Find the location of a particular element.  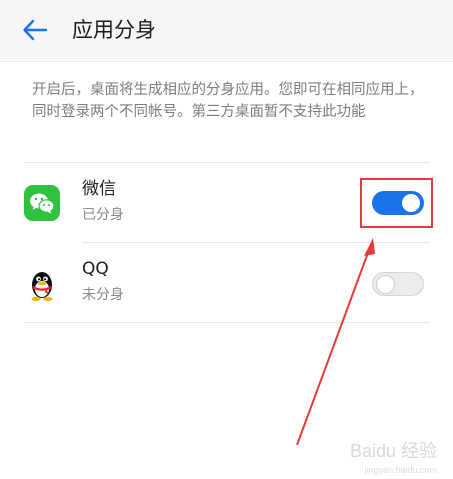

app-bar: 应用分身 is located at coordinates (226, 30).